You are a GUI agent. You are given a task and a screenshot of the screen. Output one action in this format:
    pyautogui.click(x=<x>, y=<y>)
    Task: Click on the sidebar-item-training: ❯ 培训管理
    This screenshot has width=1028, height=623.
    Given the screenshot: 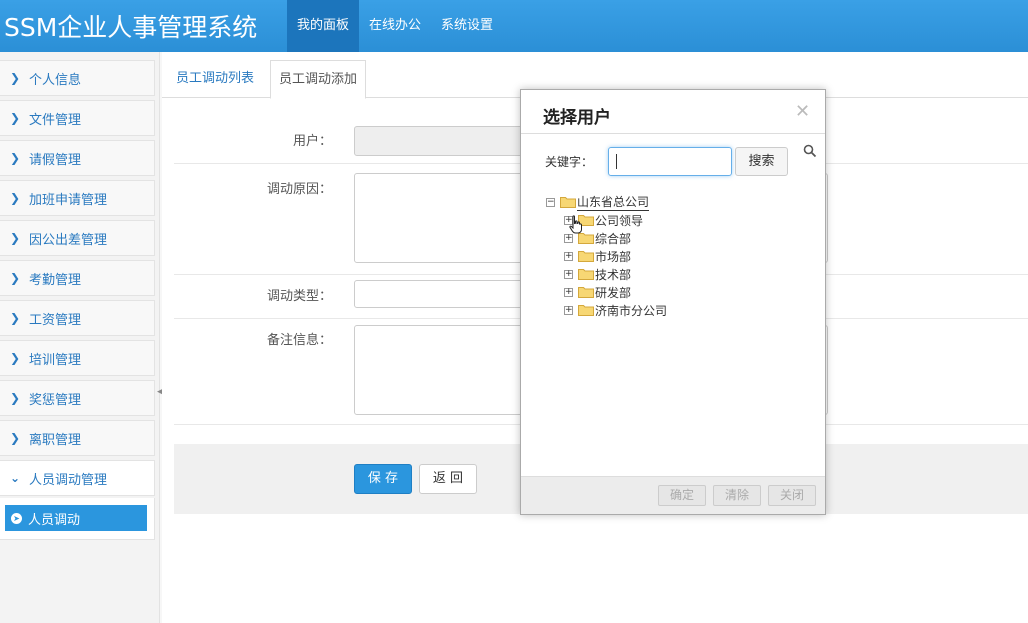 What is the action you would take?
    pyautogui.click(x=77, y=358)
    